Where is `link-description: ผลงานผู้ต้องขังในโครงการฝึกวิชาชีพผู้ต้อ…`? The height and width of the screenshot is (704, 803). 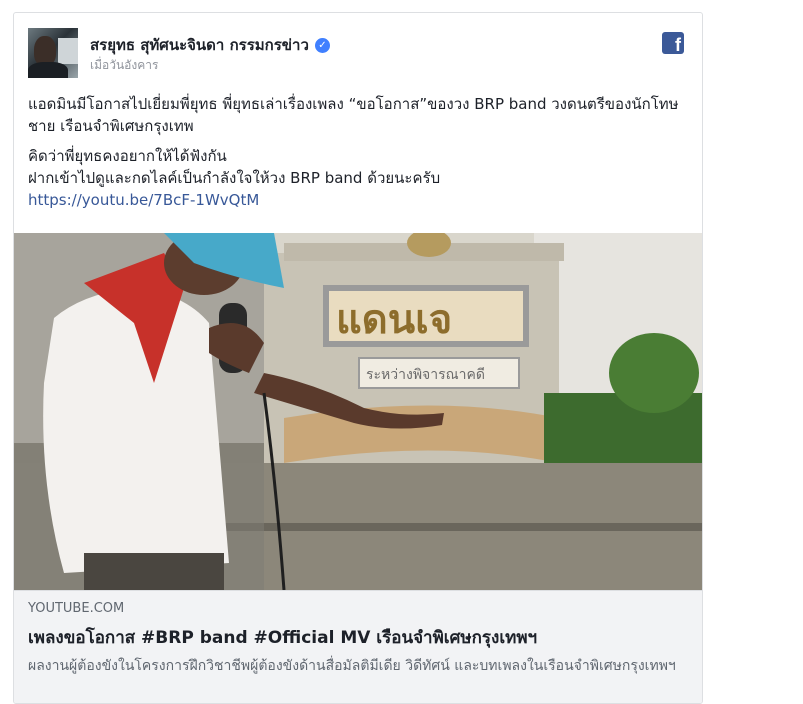 link-description: ผลงานผู้ต้องขังในโครงการฝึกวิชาชีพผู้ต้อ… is located at coordinates (352, 666).